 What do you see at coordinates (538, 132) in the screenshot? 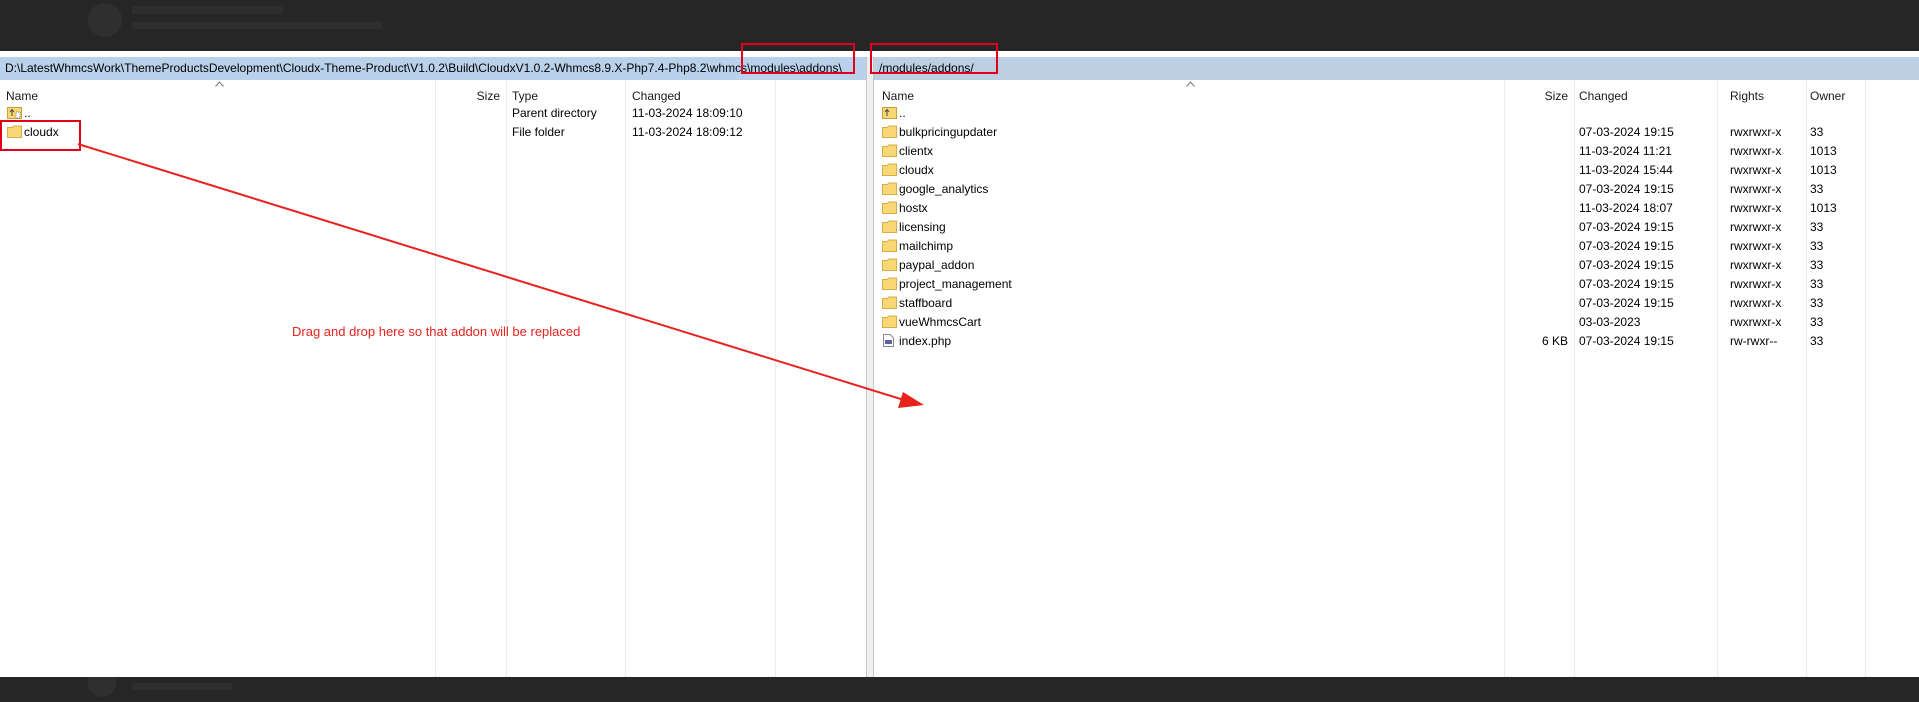
I see `file-type: File folder` at bounding box center [538, 132].